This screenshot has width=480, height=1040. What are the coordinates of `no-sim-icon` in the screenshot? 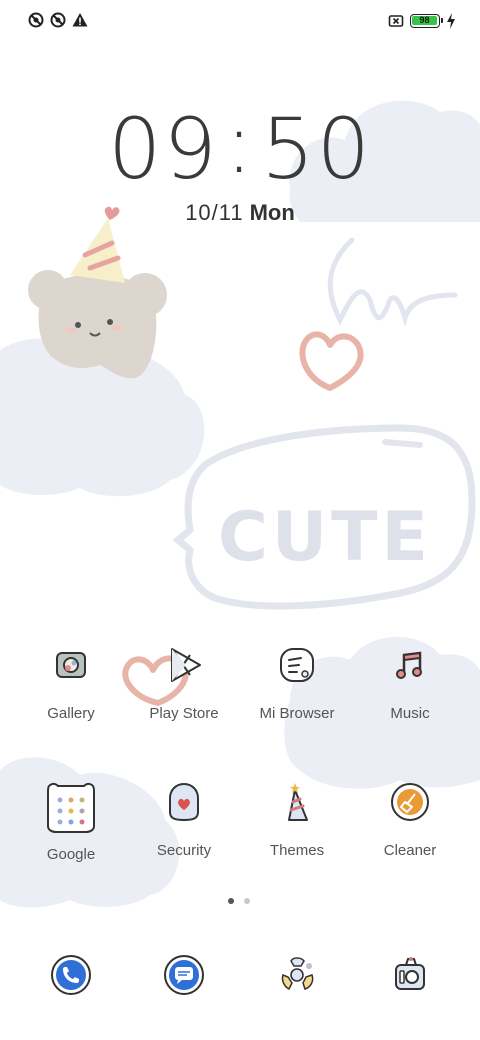 It's located at (396, 21).